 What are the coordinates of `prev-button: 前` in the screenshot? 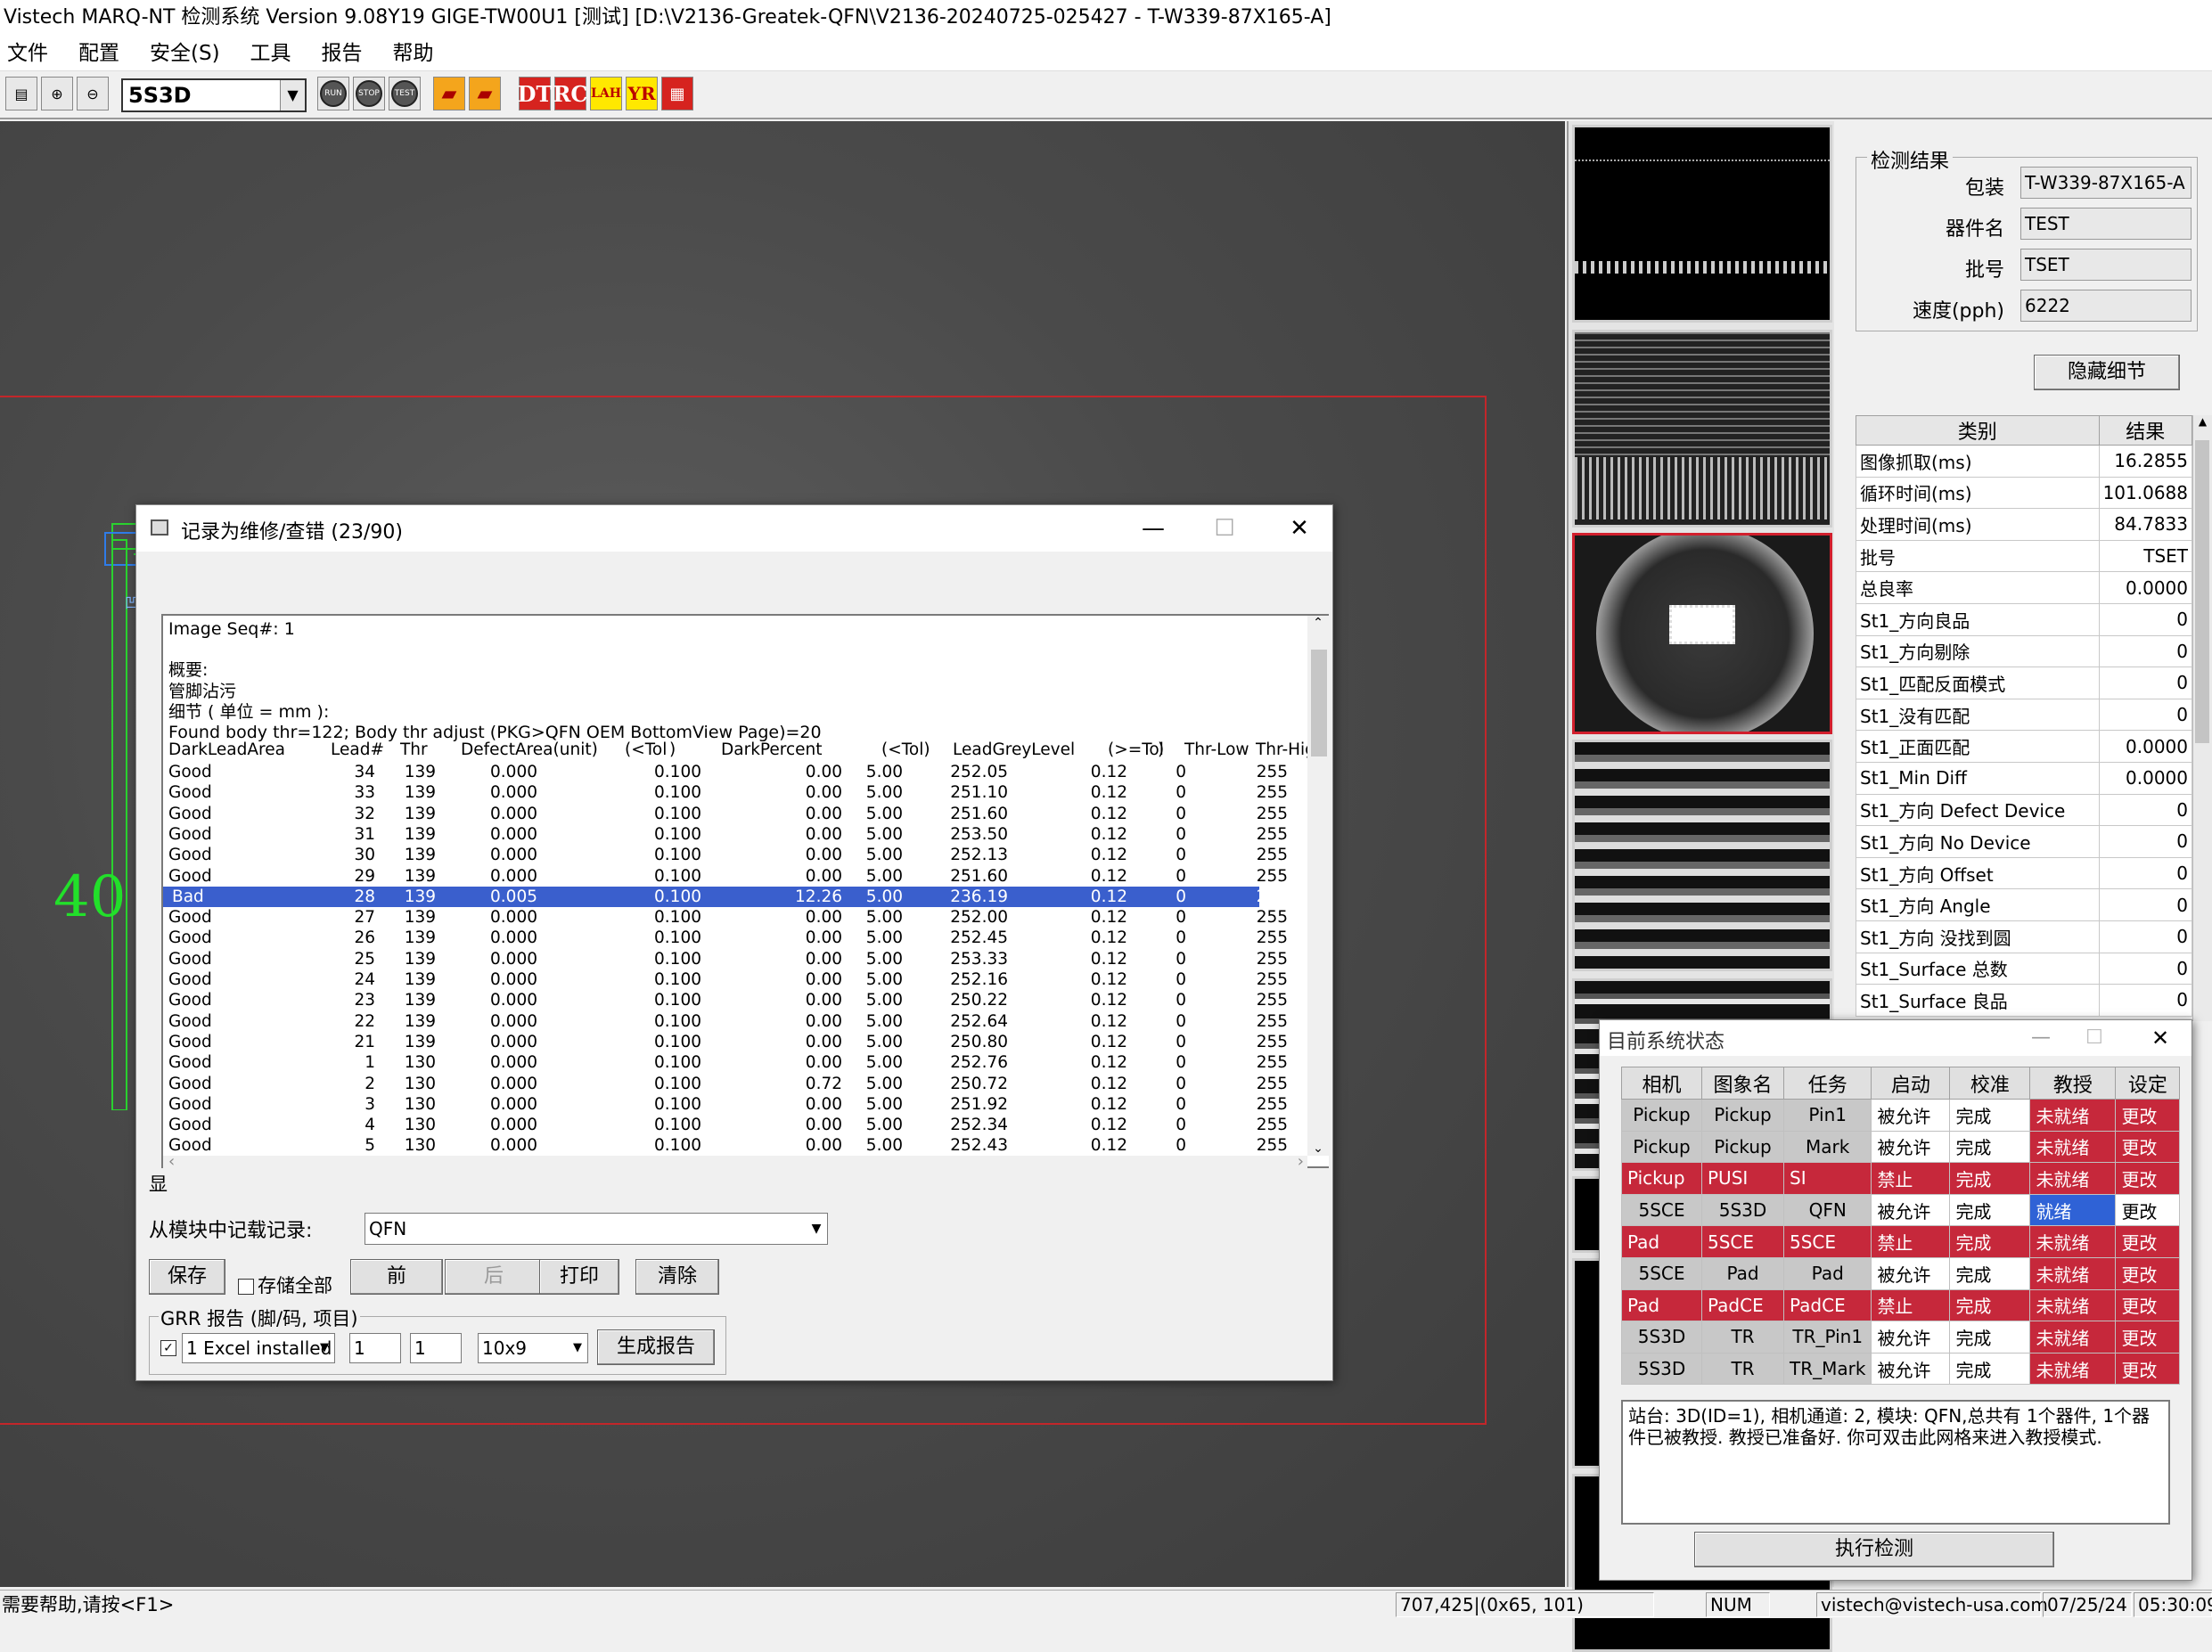 It's located at (396, 1277).